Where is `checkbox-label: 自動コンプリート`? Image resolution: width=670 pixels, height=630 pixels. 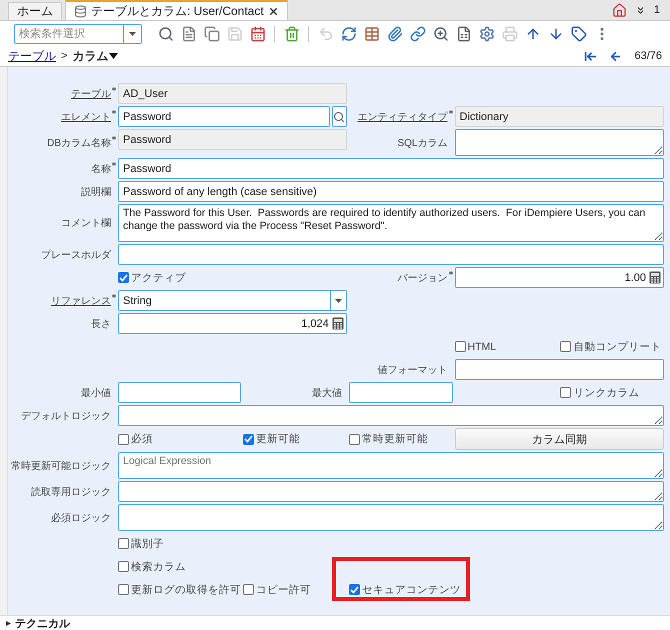 checkbox-label: 自動コンプリート is located at coordinates (617, 347).